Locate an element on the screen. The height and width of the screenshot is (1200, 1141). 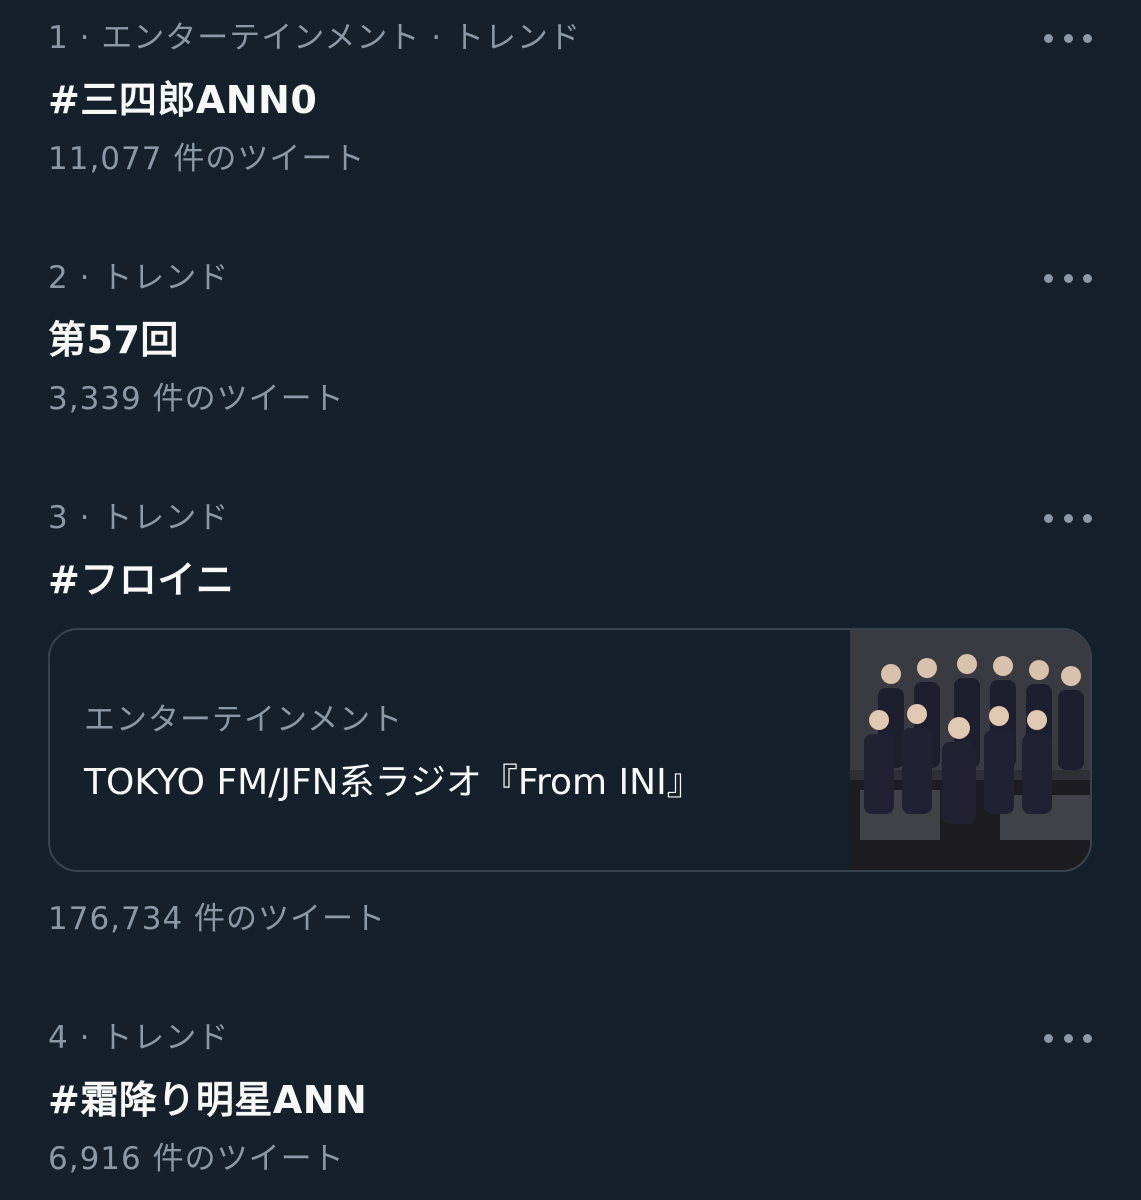
trend-meta: 3 · トレンド is located at coordinates (139, 518).